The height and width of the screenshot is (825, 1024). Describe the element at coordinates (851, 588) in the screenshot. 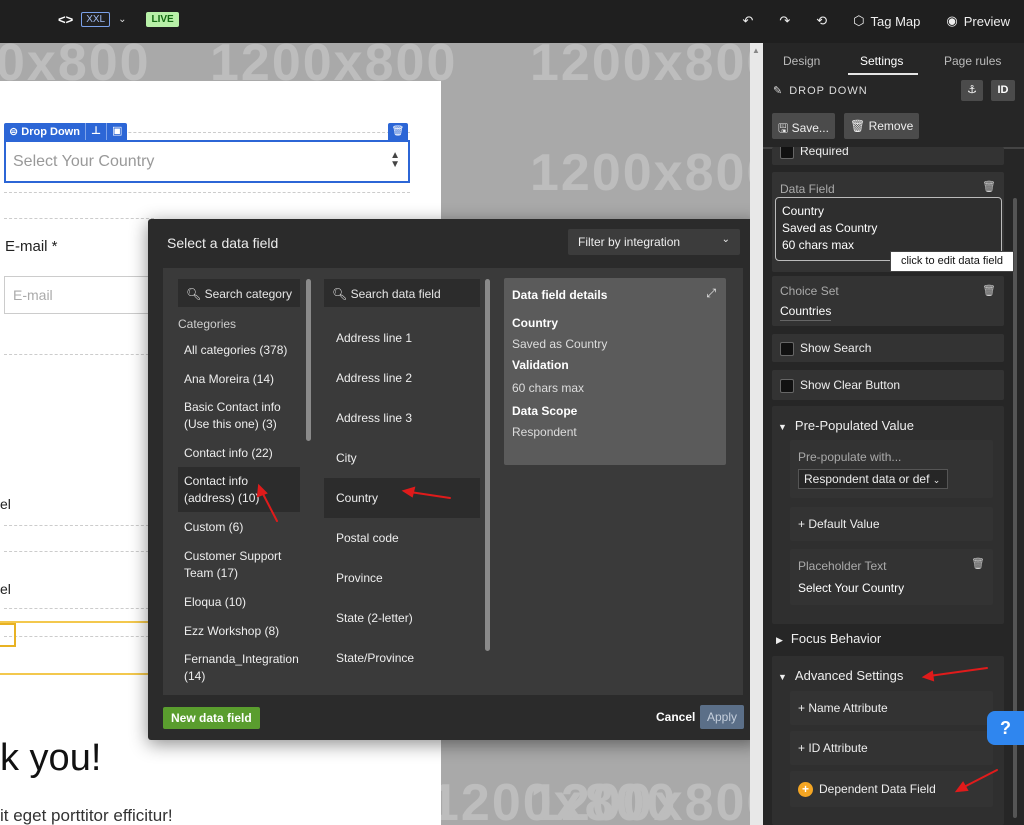

I see `placeholder-value: Select Your Country` at that location.